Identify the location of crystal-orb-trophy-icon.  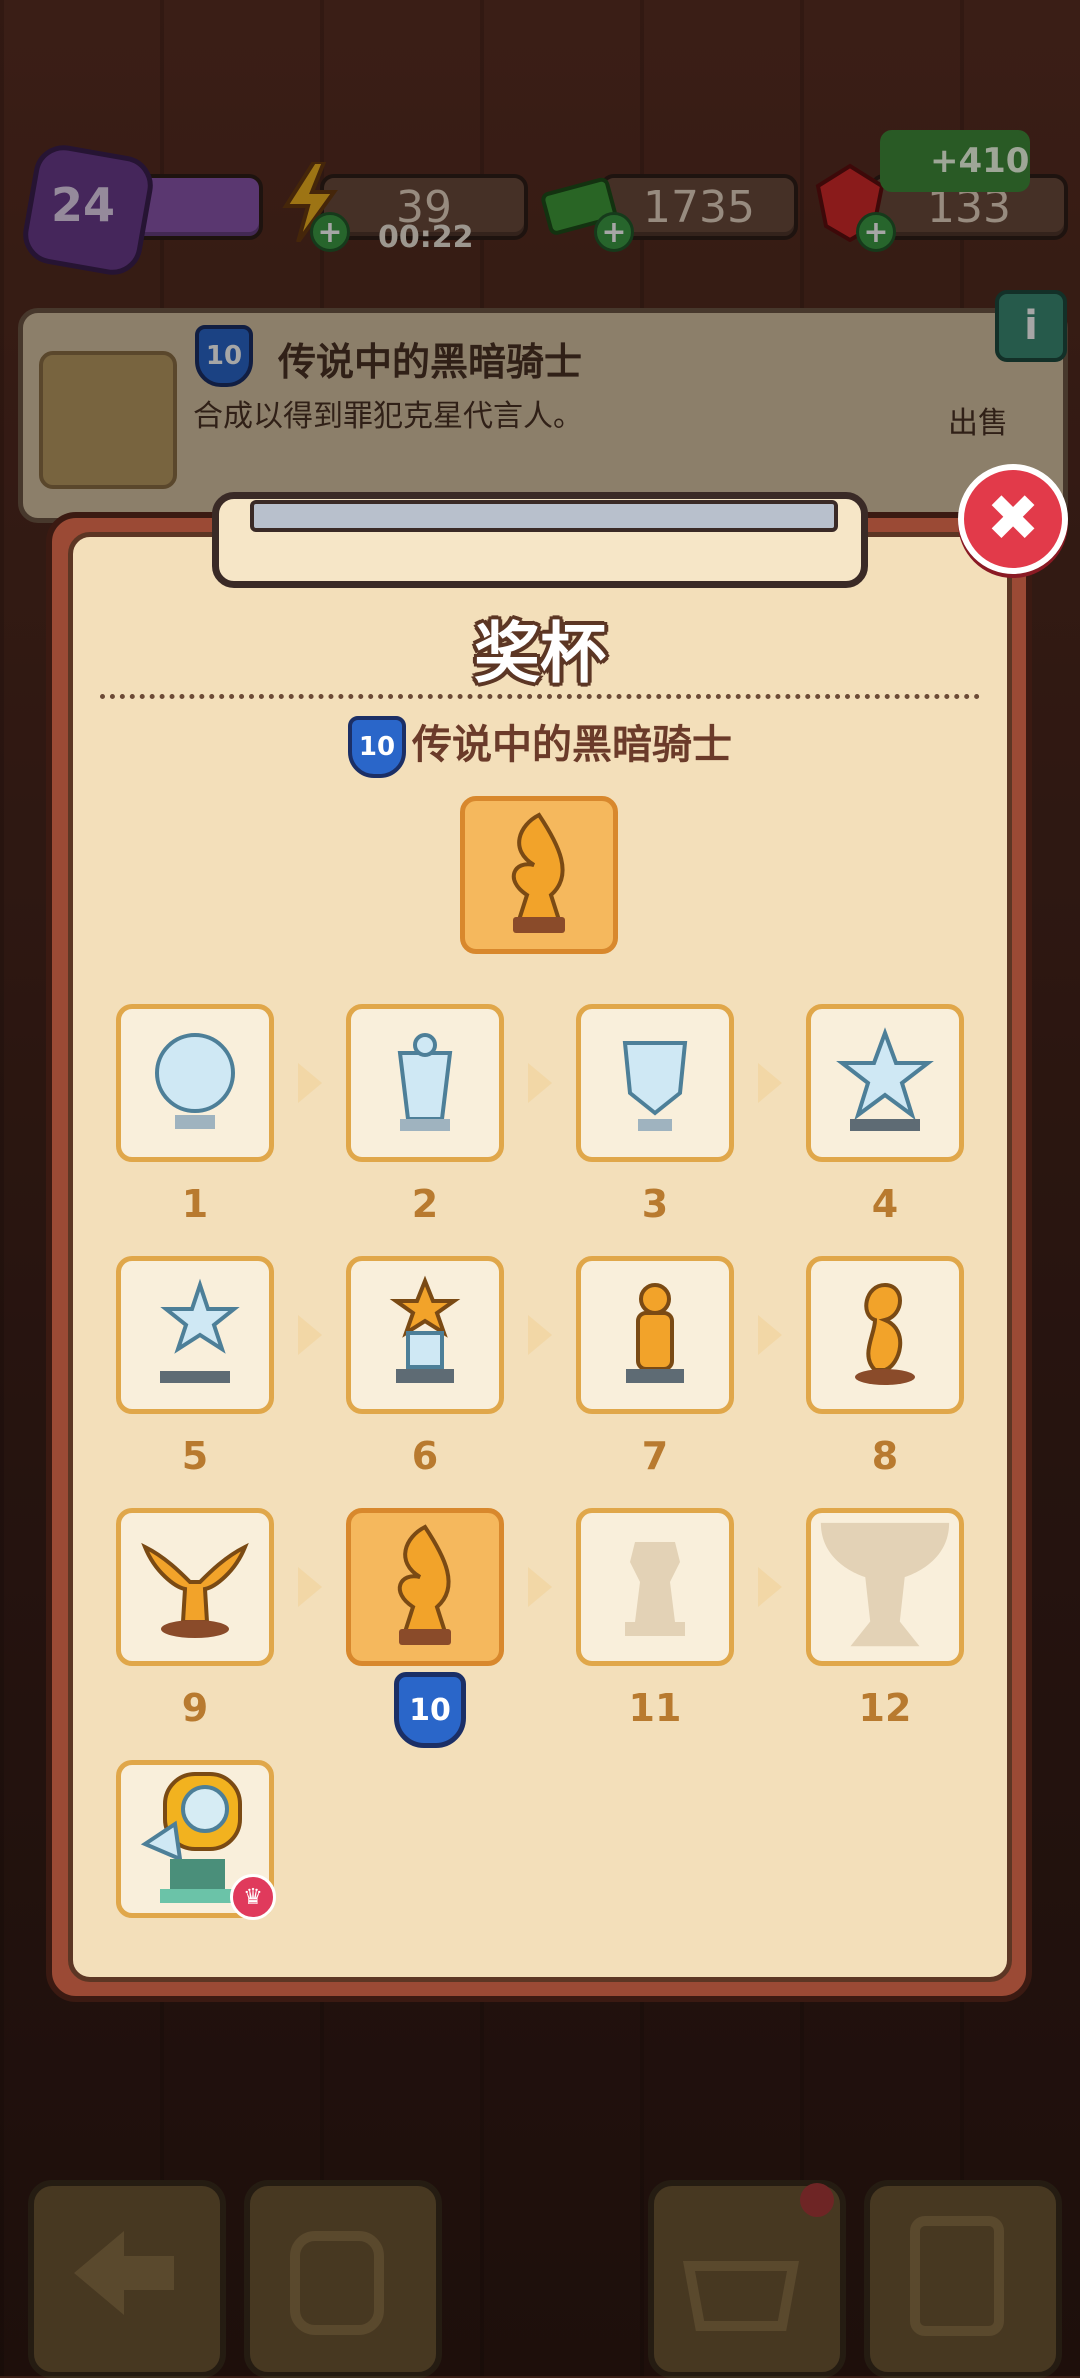
(195, 1081).